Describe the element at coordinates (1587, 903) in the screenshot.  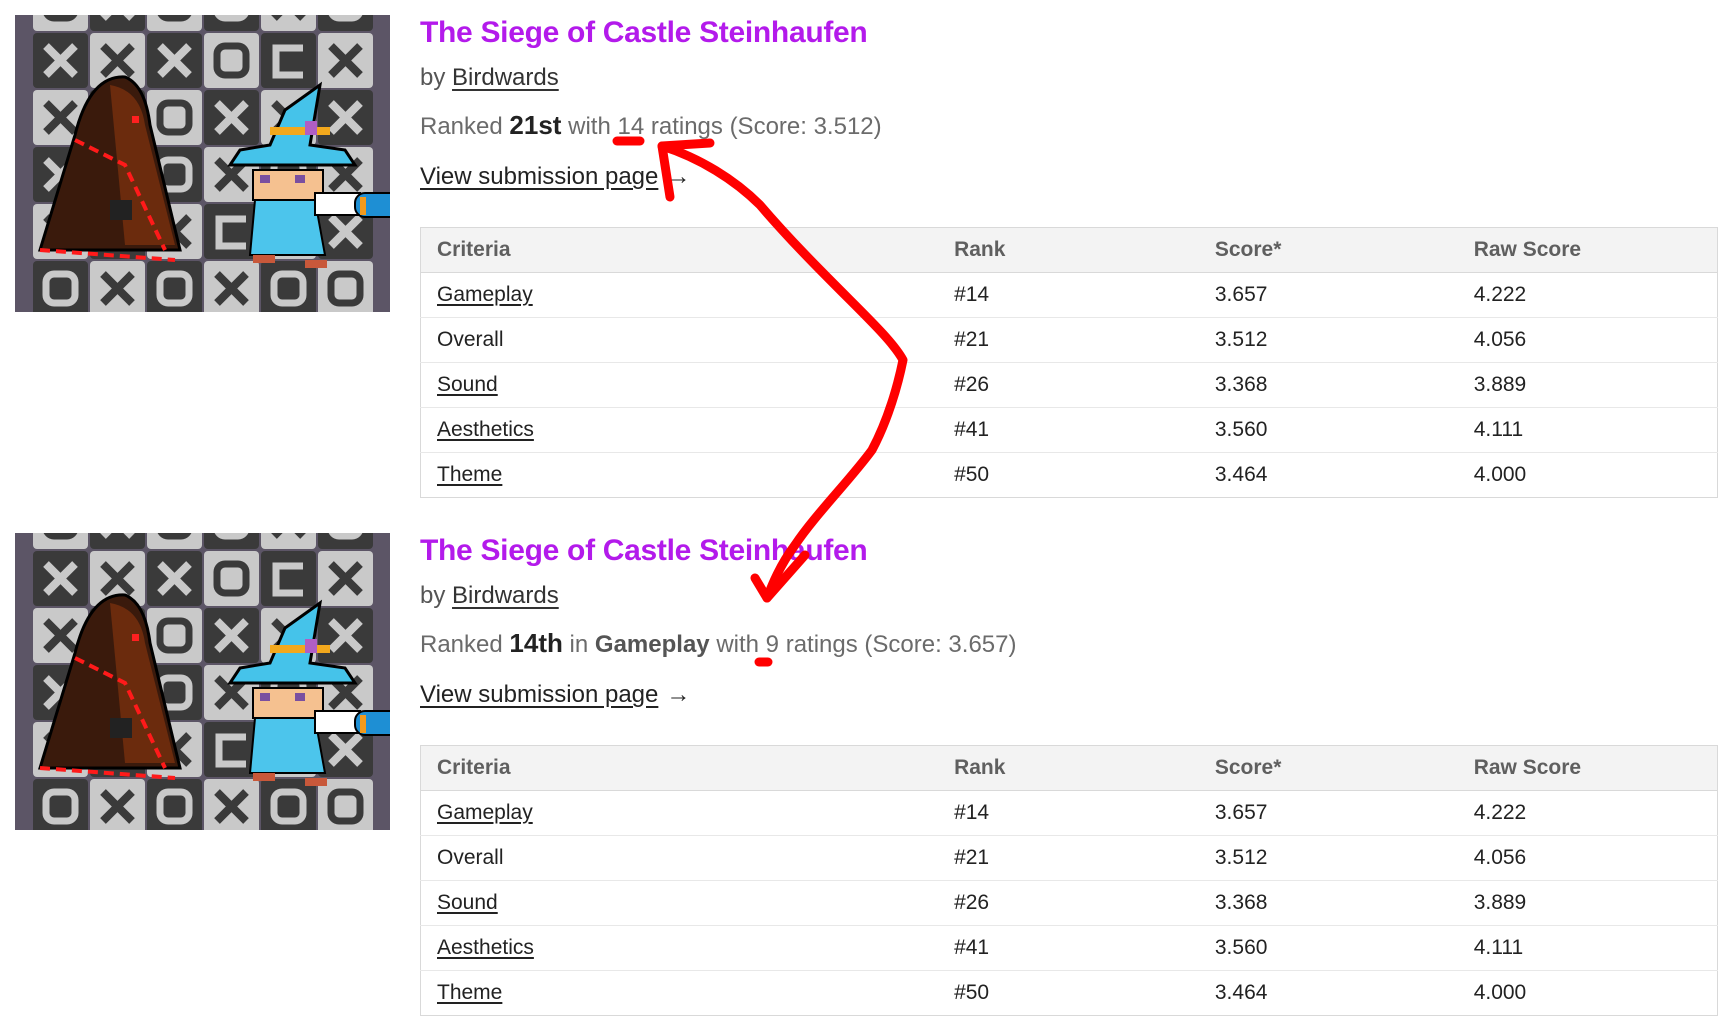
I see `raw-score-cell: 3.889` at that location.